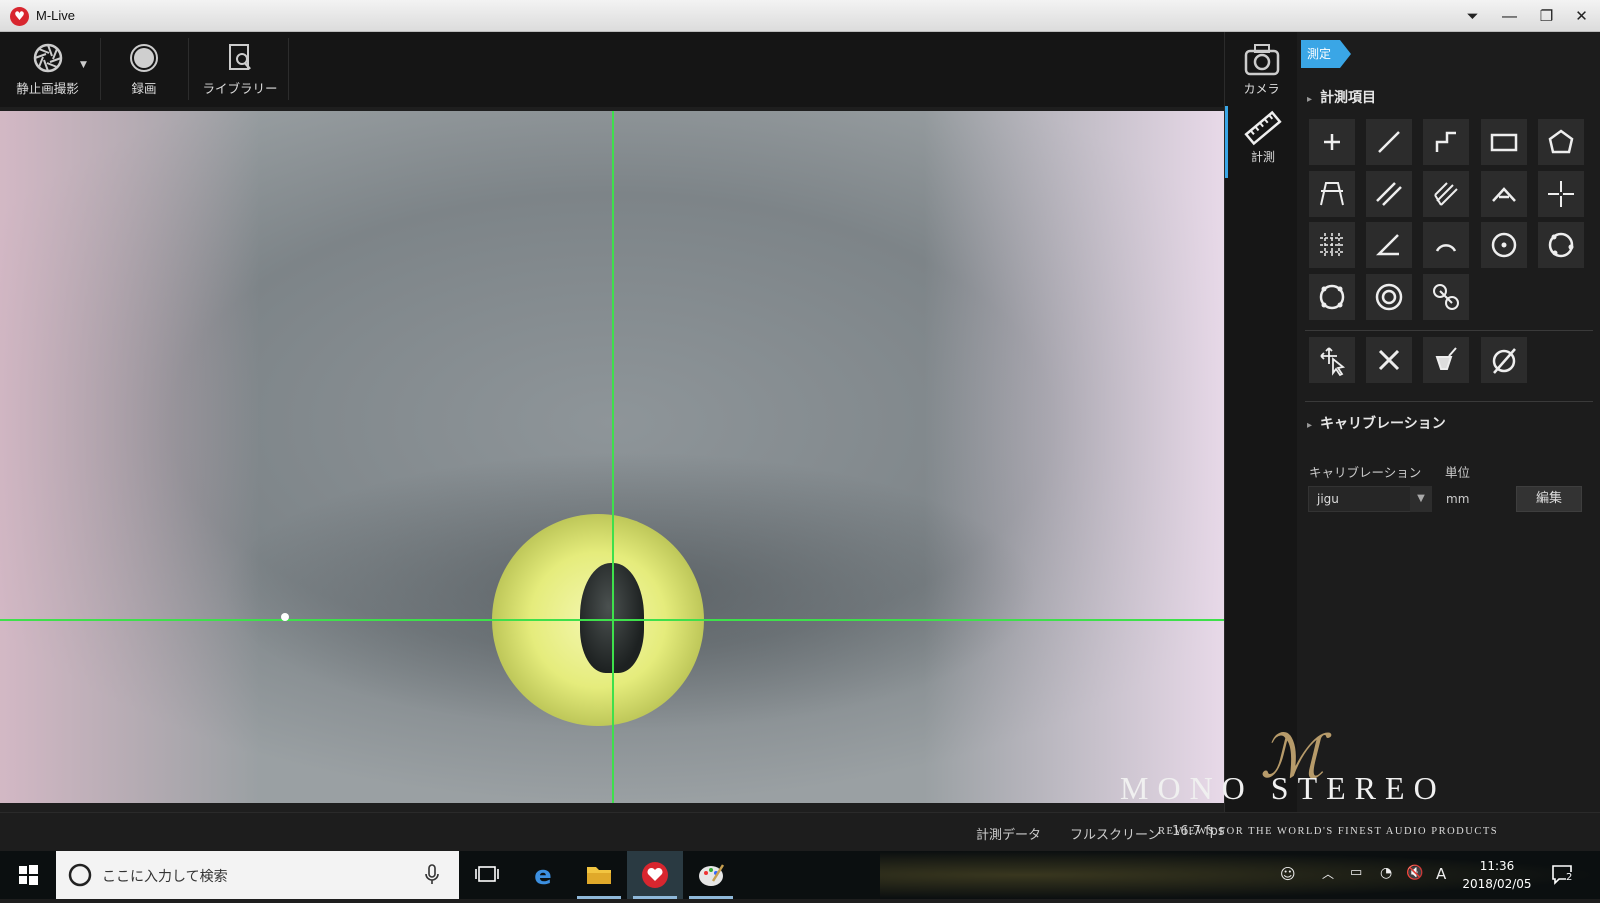  I want to click on circle-4point-icon, so click(1332, 297).